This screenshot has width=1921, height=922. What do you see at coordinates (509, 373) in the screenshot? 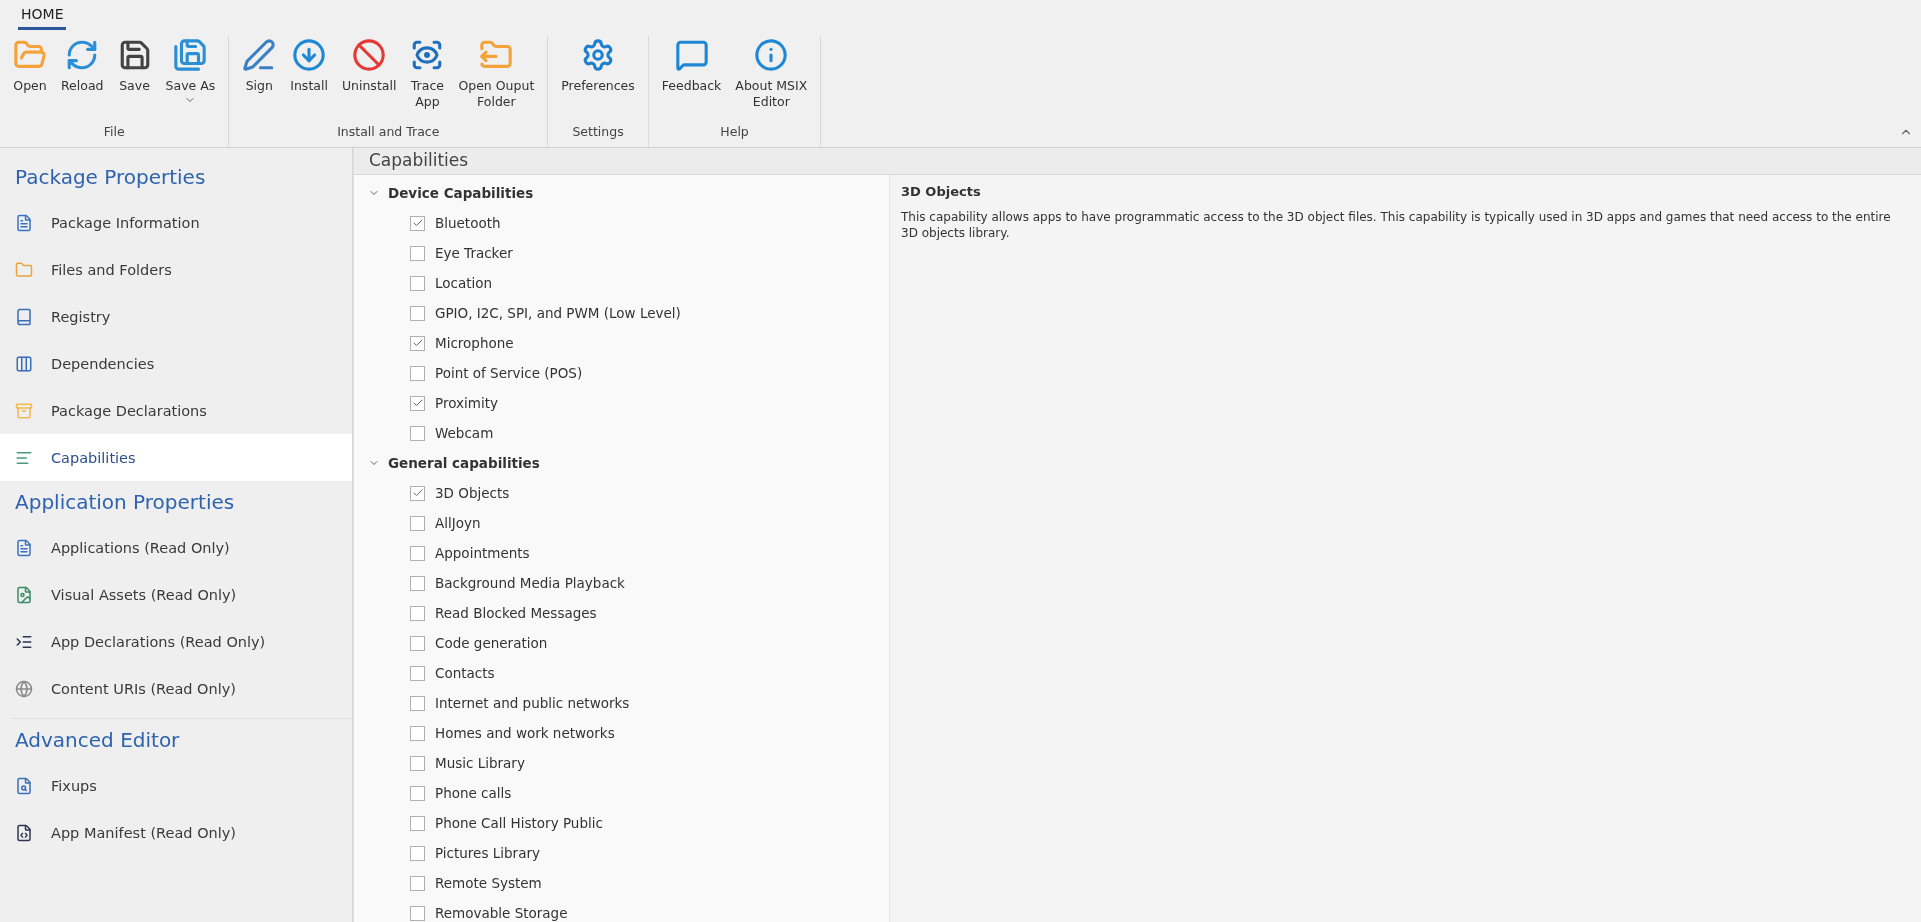
I see `capability-label: Point of Service (POS)` at bounding box center [509, 373].